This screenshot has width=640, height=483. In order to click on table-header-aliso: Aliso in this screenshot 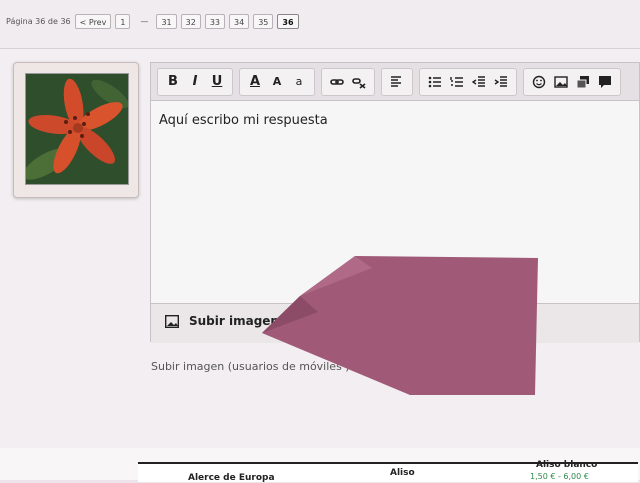, I will do `click(402, 473)`.